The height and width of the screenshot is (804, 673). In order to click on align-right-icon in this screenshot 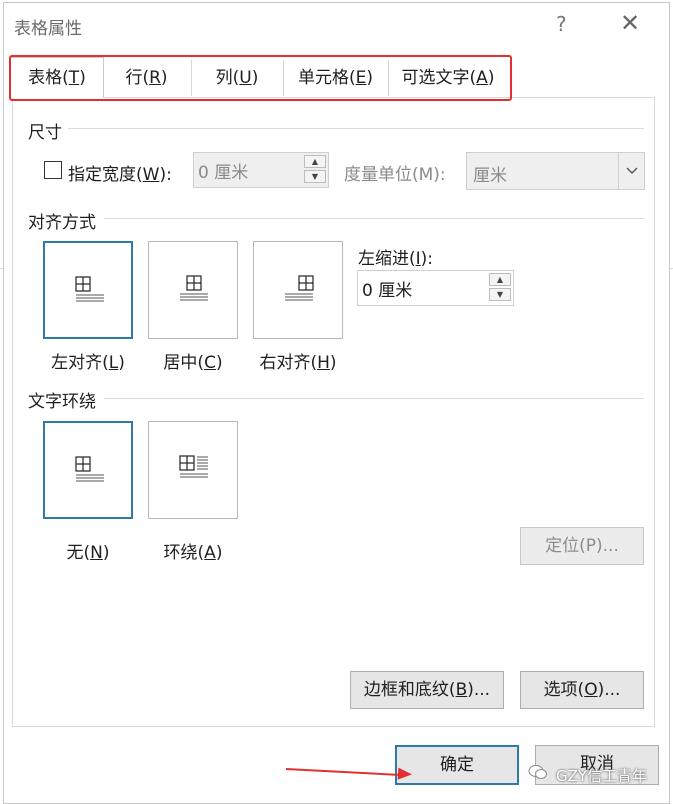, I will do `click(299, 288)`.